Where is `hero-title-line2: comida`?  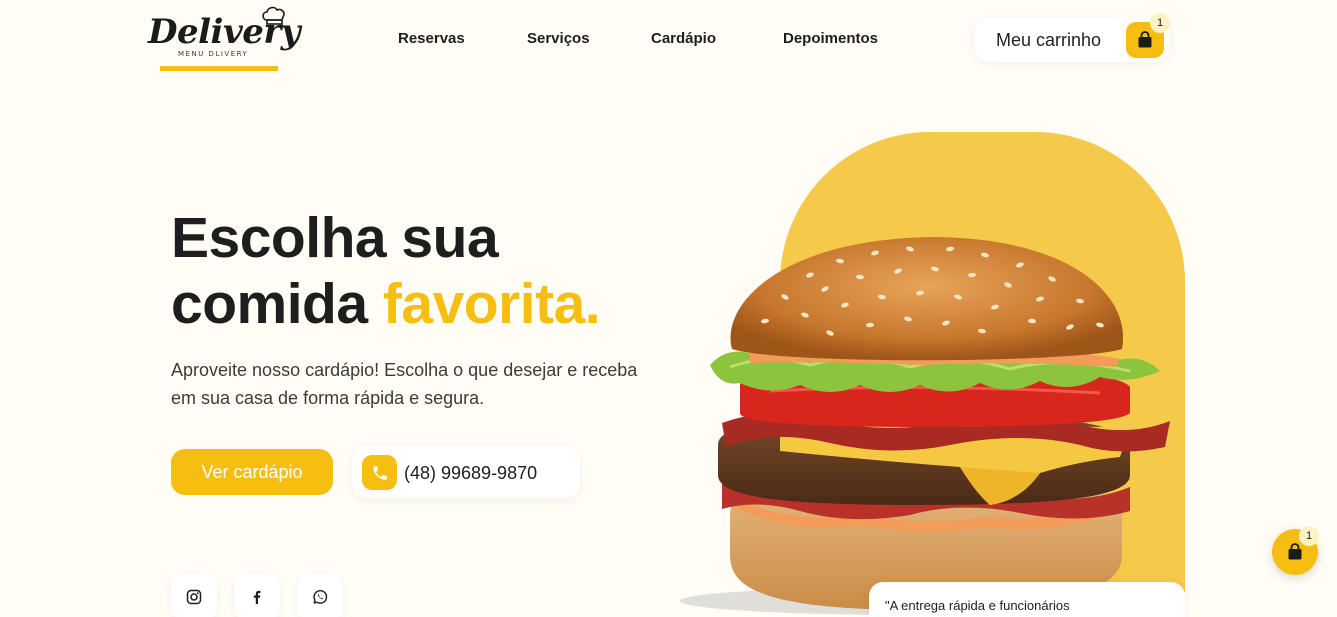 hero-title-line2: comida is located at coordinates (269, 304).